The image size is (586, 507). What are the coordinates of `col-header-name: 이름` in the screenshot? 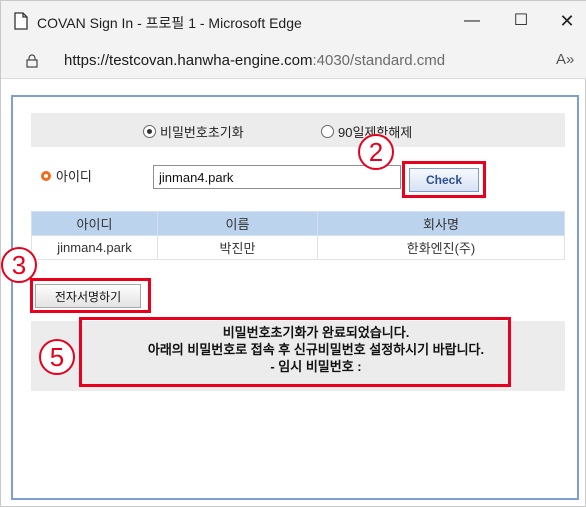 It's located at (237, 223).